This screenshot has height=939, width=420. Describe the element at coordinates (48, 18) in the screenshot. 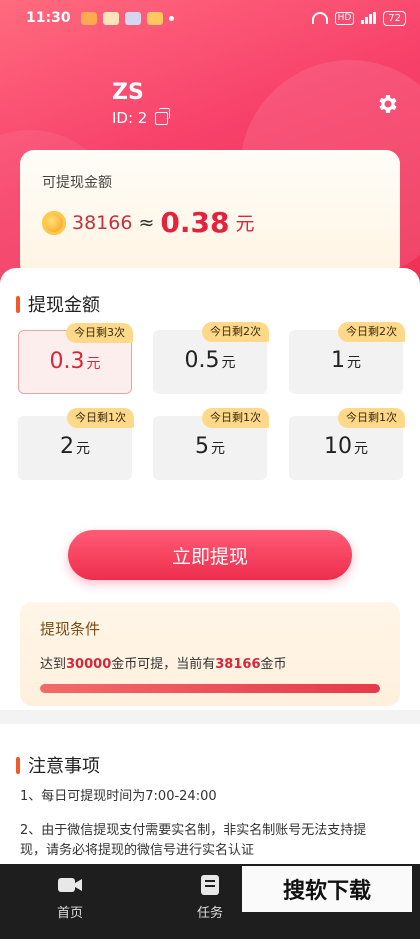

I see `status-time: 11:30` at that location.